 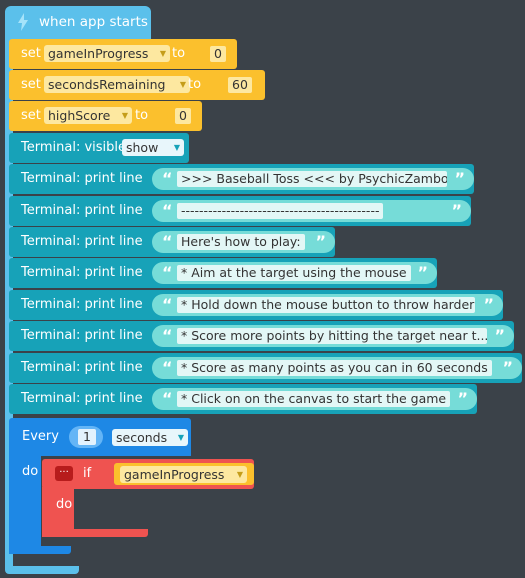 I want to click on string-pill: “* Aim at the target using the mouse ”, so click(x=294, y=273).